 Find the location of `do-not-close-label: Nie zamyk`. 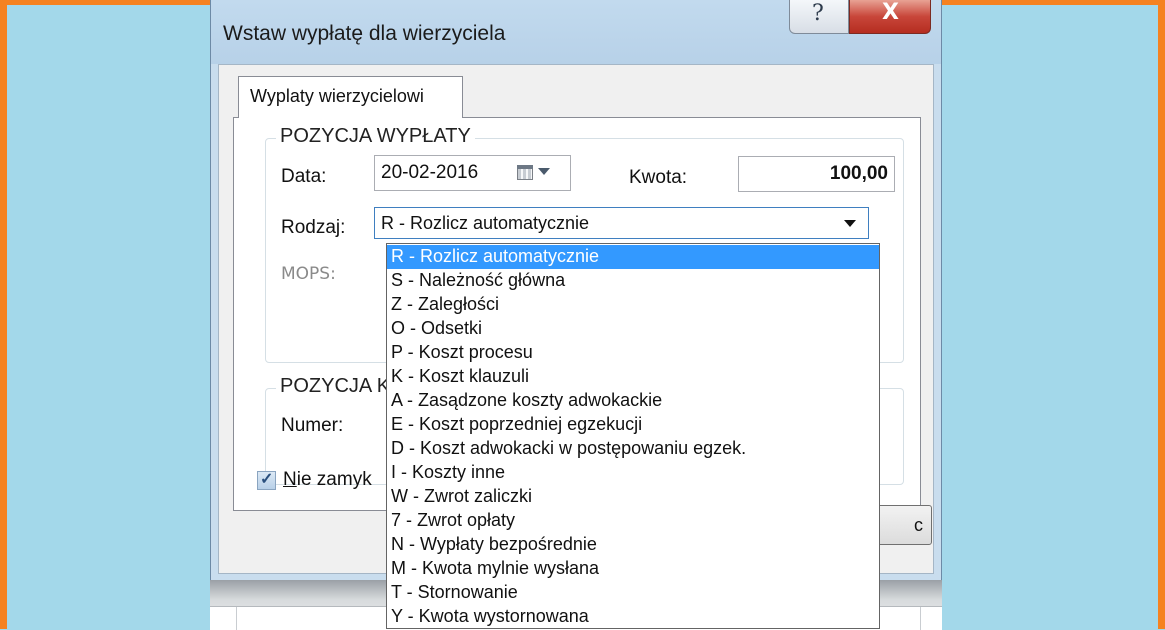

do-not-close-label: Nie zamyk is located at coordinates (327, 480).